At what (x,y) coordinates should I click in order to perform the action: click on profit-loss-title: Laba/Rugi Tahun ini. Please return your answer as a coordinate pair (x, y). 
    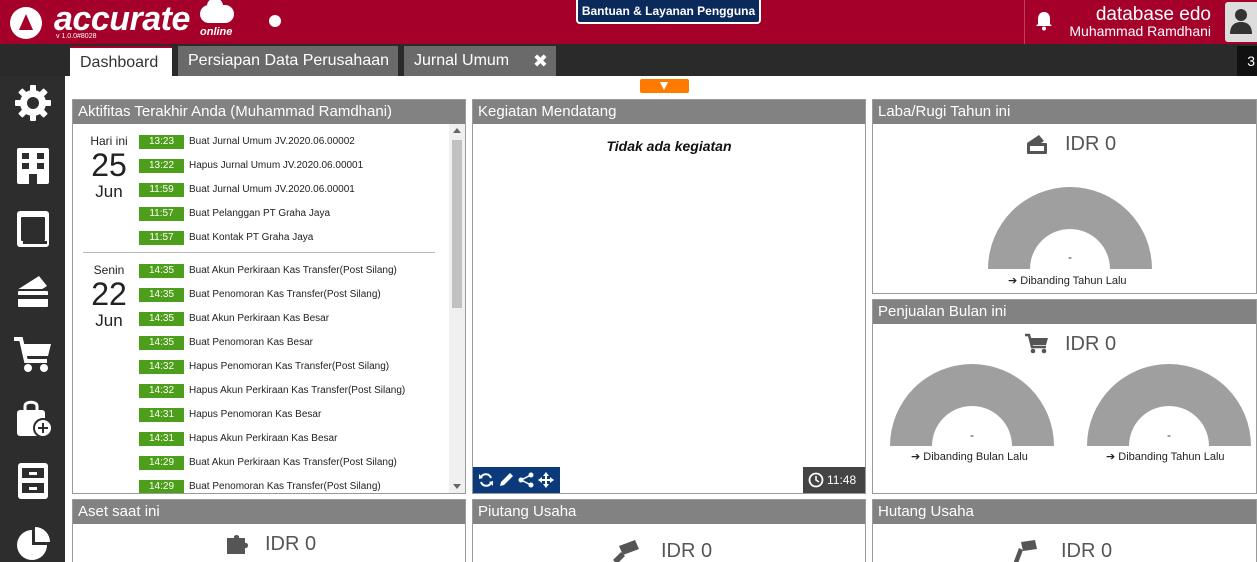
    Looking at the image, I should click on (1064, 112).